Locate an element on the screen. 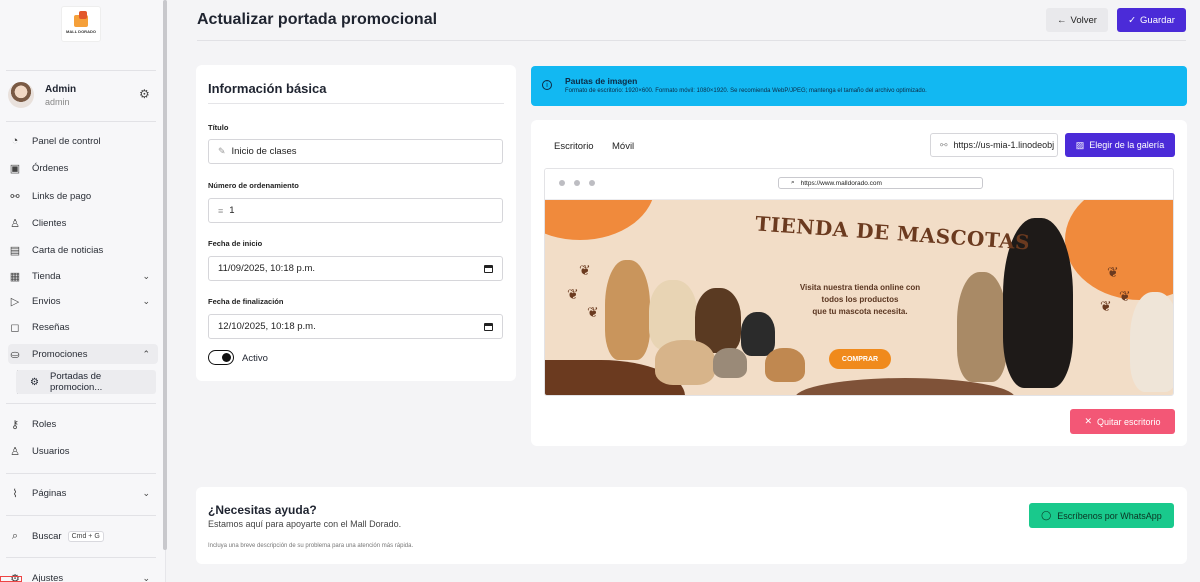 The height and width of the screenshot is (582, 1200). sidebar-item-panel: ◔ Panel de control is located at coordinates (83, 141).